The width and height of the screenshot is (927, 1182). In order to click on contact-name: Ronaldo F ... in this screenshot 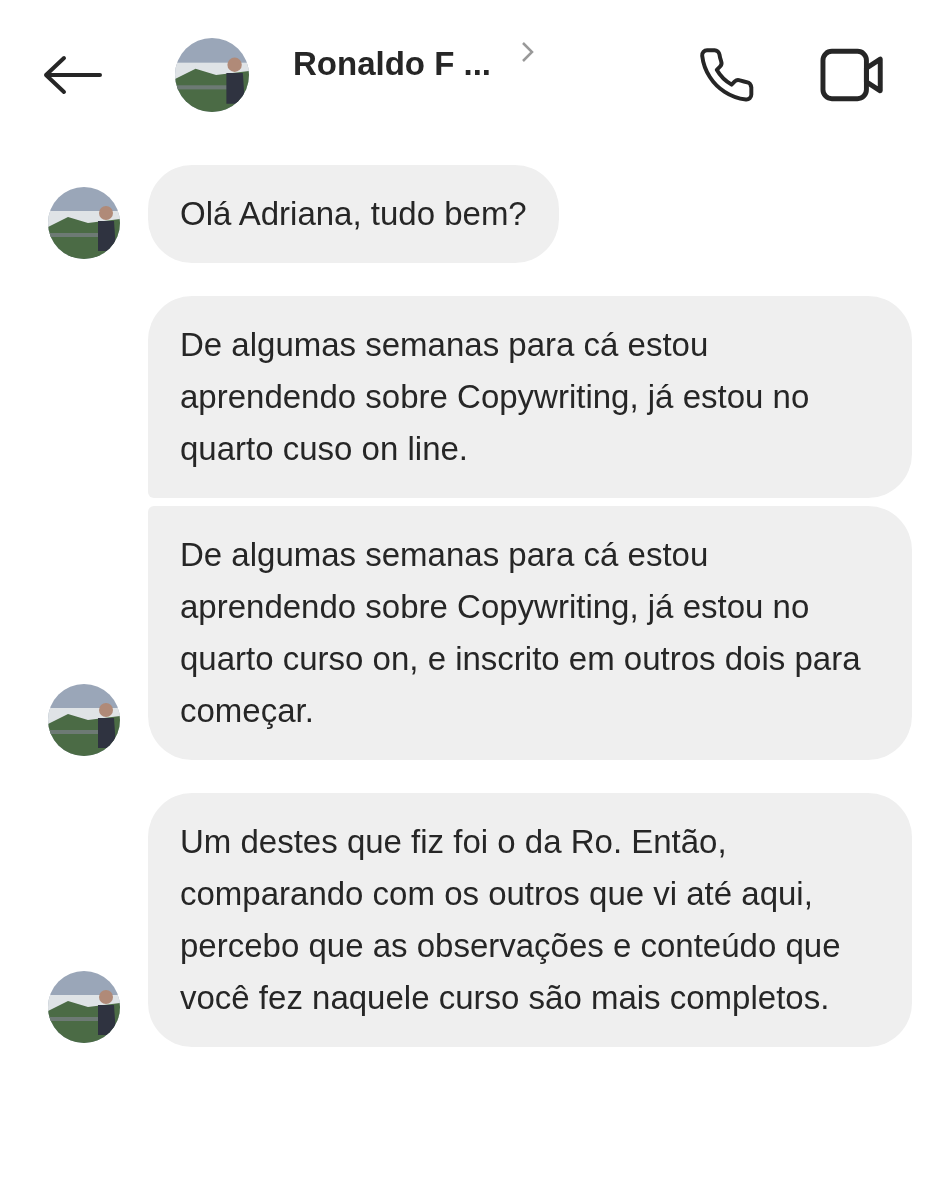, I will do `click(392, 64)`.